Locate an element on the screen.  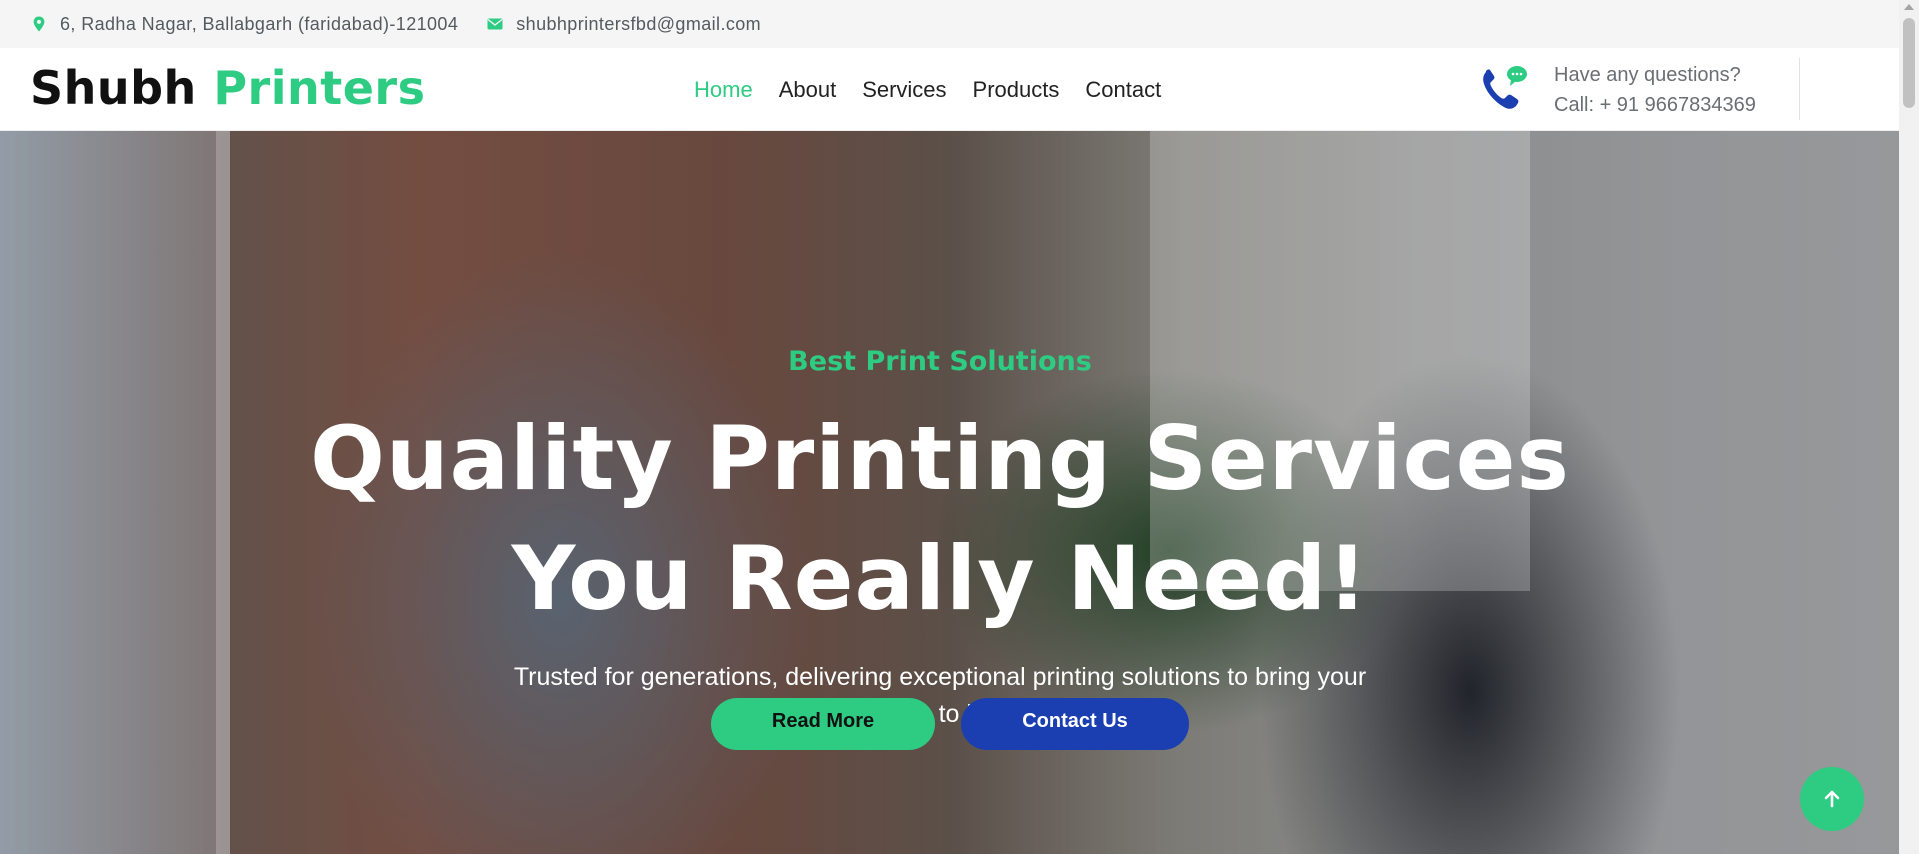
logo: Shubh Printers is located at coordinates (228, 88).